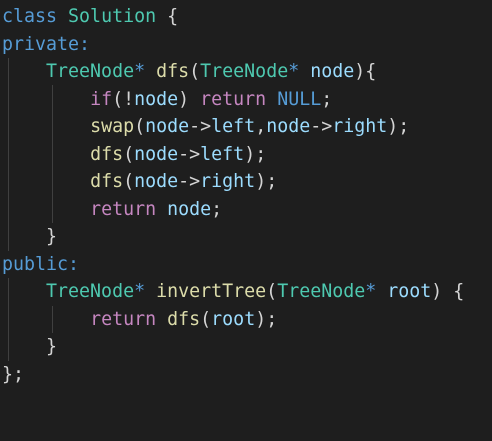  I want to click on code-line: TreeNode* invertTree(TreeNode* root) {, so click(233, 292).